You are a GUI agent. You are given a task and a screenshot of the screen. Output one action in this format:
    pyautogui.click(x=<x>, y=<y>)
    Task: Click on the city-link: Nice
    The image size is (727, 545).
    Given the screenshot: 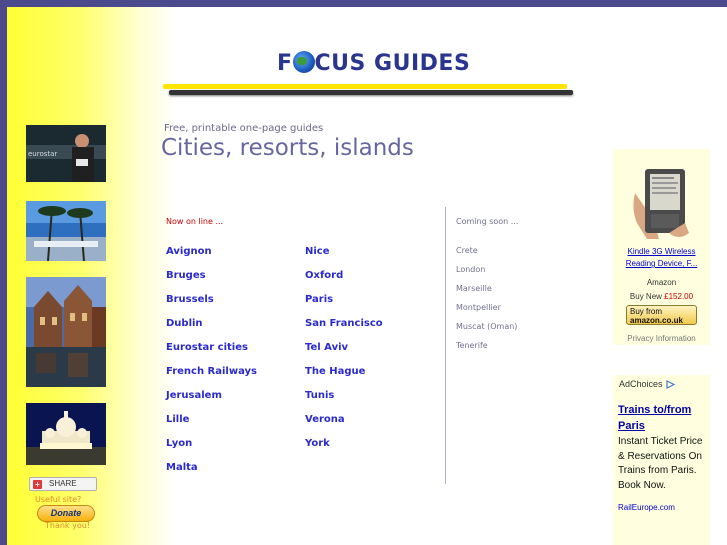 What is the action you would take?
    pyautogui.click(x=317, y=251)
    